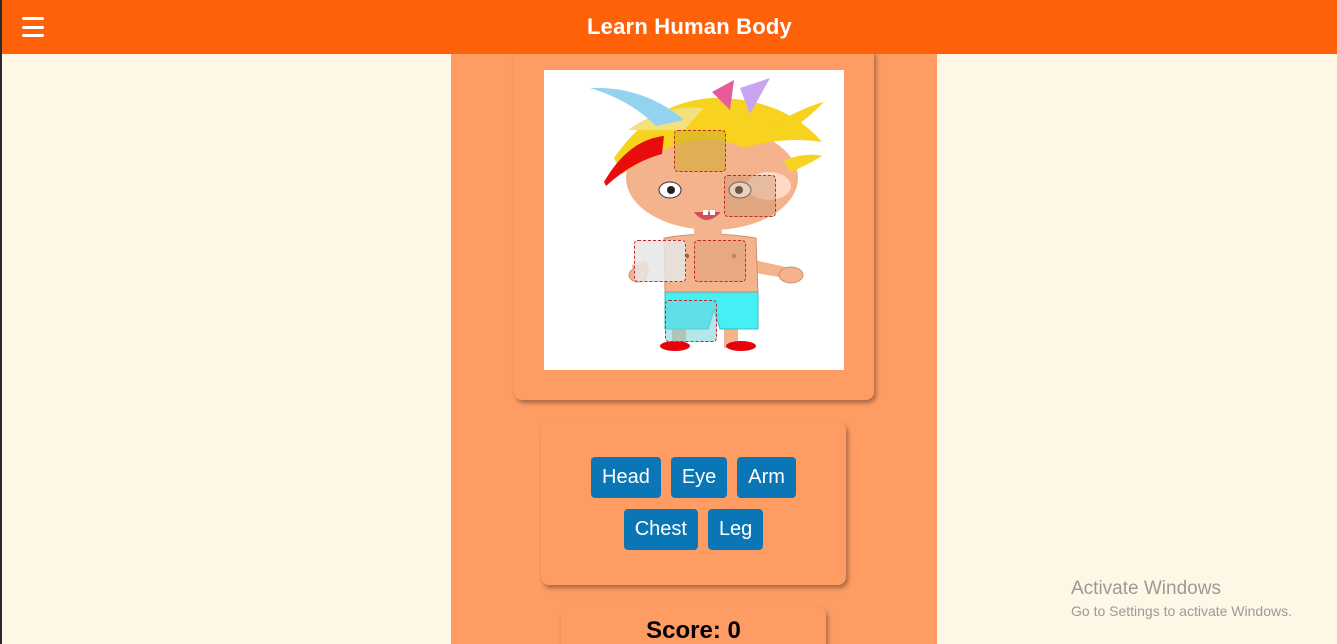 The image size is (1337, 644). Describe the element at coordinates (1, 322) in the screenshot. I see `window-border` at that location.